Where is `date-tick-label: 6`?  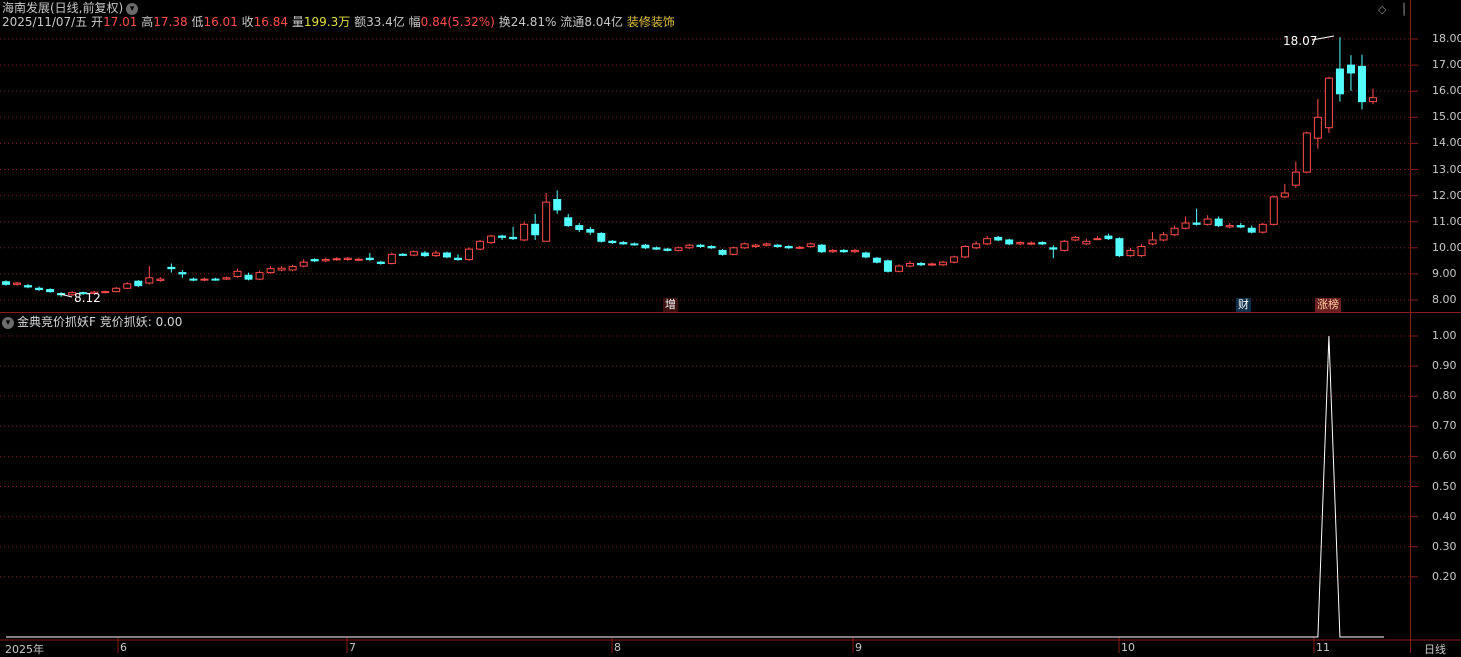 date-tick-label: 6 is located at coordinates (123, 647).